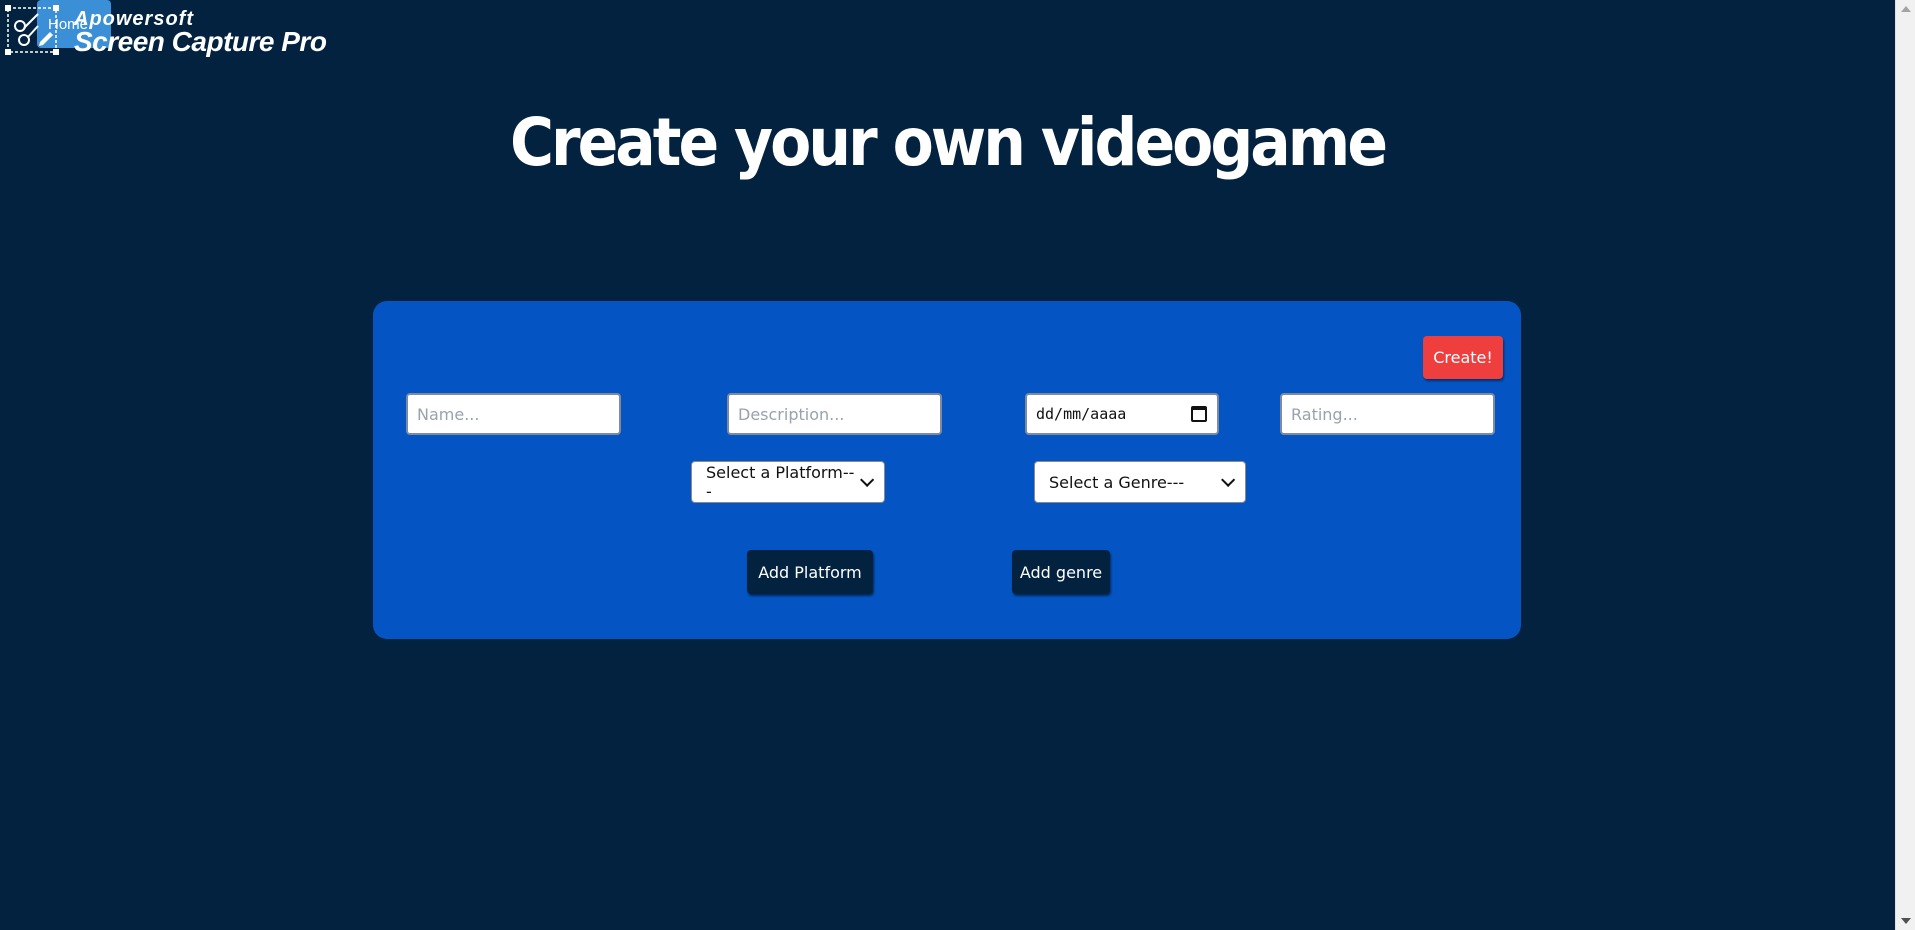 The width and height of the screenshot is (1915, 930). I want to click on add-genre-label: Add genre, so click(1061, 572).